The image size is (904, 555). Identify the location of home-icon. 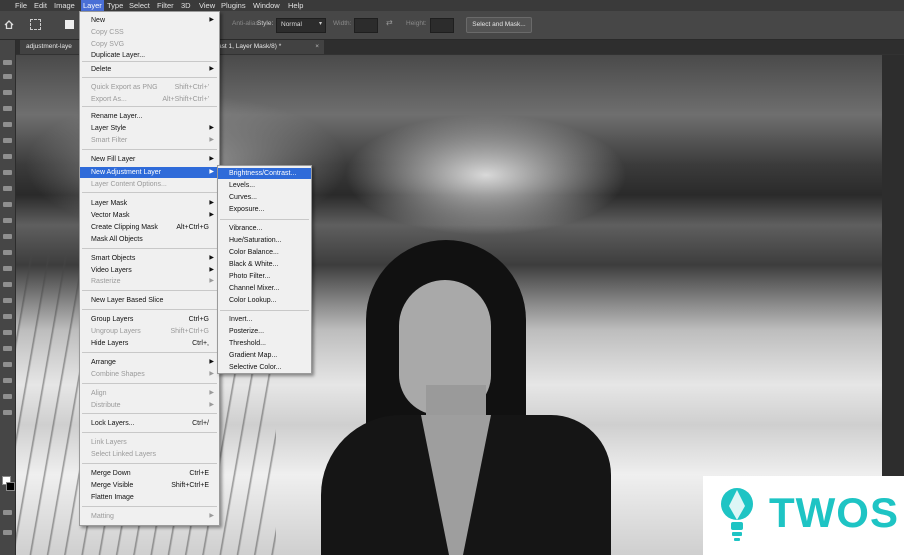
(9, 25).